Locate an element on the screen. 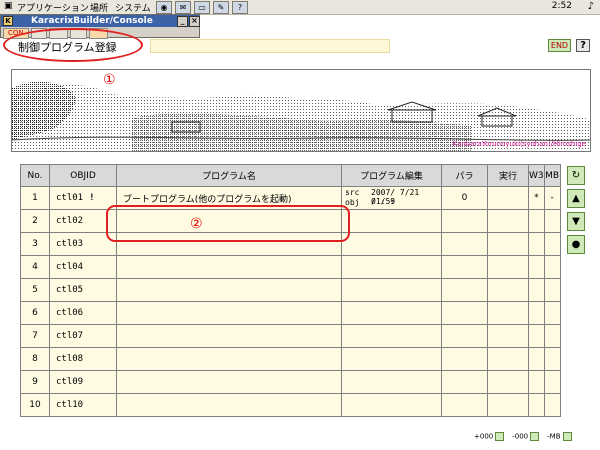  menu-applications-icon: ▣ is located at coordinates (8, 6).